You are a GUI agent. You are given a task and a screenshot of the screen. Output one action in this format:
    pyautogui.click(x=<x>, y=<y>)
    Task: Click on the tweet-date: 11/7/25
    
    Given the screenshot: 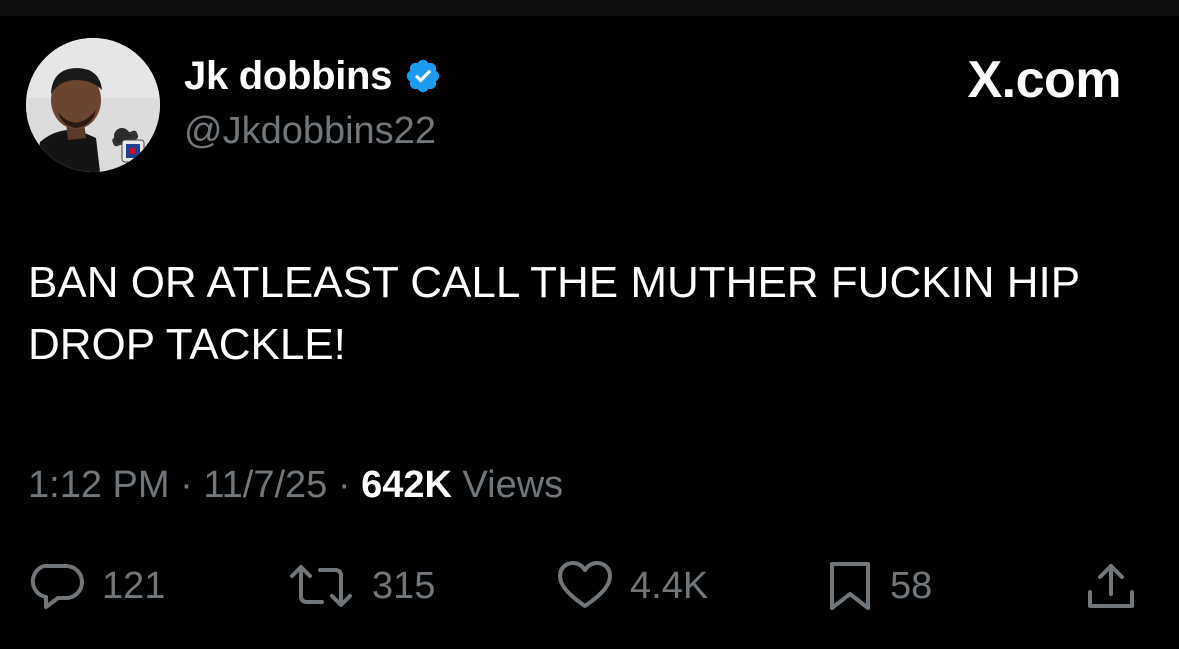 What is the action you would take?
    pyautogui.click(x=265, y=485)
    